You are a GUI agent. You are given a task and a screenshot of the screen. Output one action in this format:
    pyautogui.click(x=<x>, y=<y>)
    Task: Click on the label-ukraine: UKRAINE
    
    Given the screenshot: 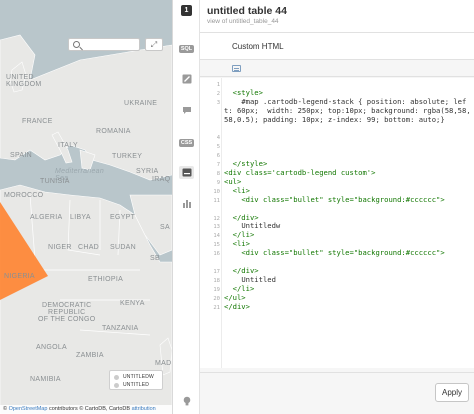 What is the action you would take?
    pyautogui.click(x=141, y=103)
    